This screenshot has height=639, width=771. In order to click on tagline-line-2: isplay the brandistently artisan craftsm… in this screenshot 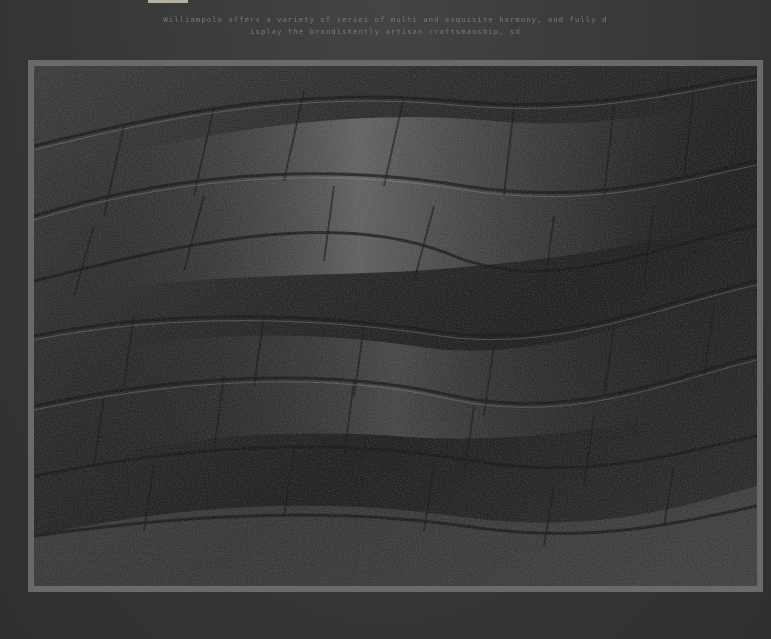, I will do `click(385, 32)`.